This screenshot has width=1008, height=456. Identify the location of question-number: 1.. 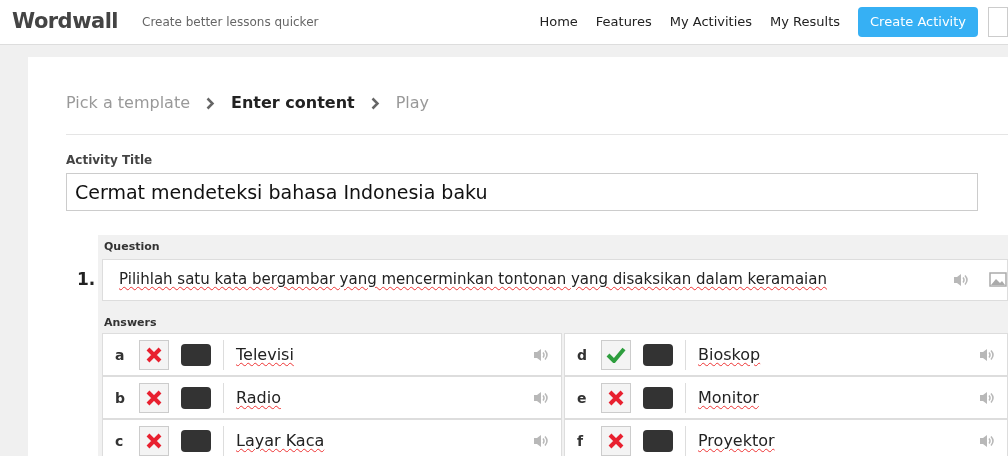
(86, 279).